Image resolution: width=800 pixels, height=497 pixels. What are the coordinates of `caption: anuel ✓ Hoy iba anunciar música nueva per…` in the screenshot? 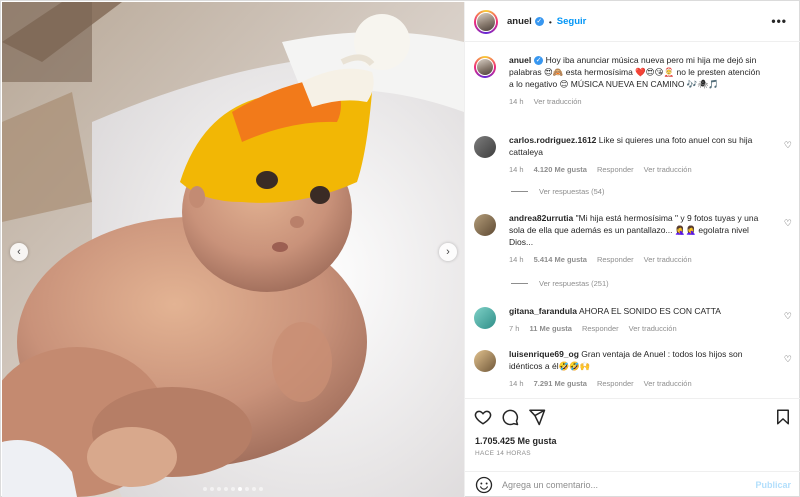 It's located at (633, 81).